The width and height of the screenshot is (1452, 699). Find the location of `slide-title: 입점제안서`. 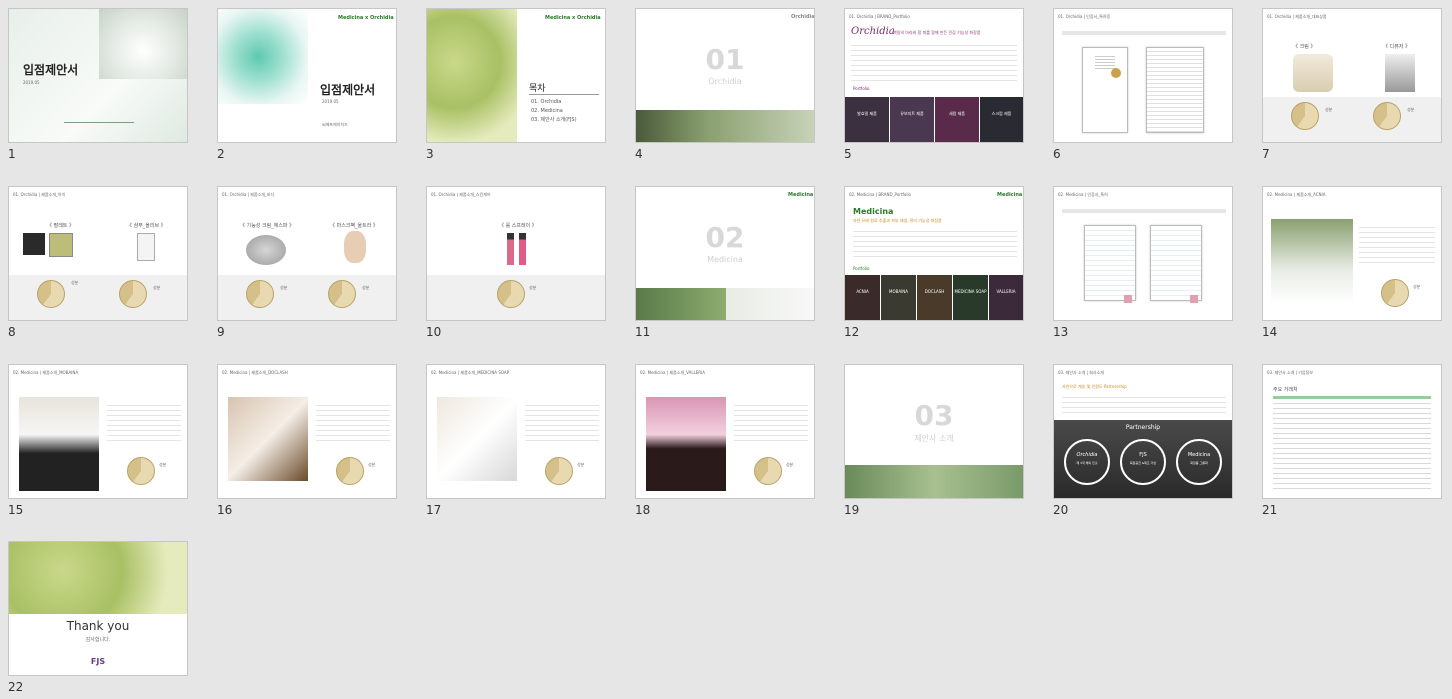

slide-title: 입점제안서 is located at coordinates (348, 90).